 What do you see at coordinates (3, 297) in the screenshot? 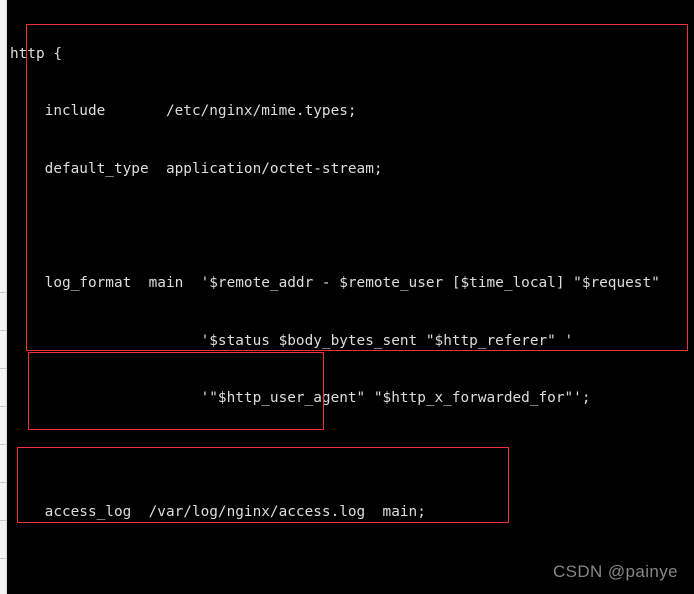
I see `page-edge-strip` at bounding box center [3, 297].